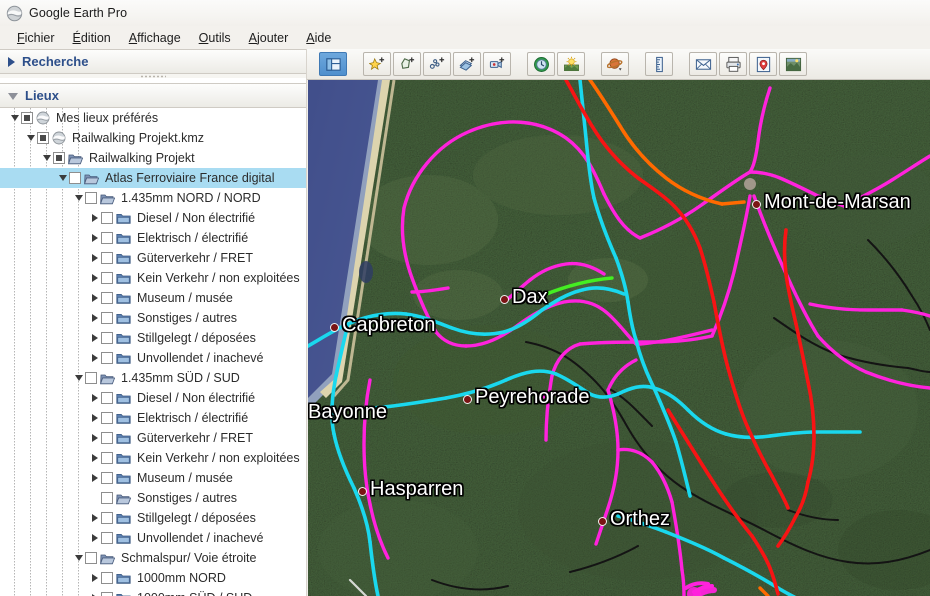 This screenshot has height=596, width=930. I want to click on save-image-button, so click(793, 64).